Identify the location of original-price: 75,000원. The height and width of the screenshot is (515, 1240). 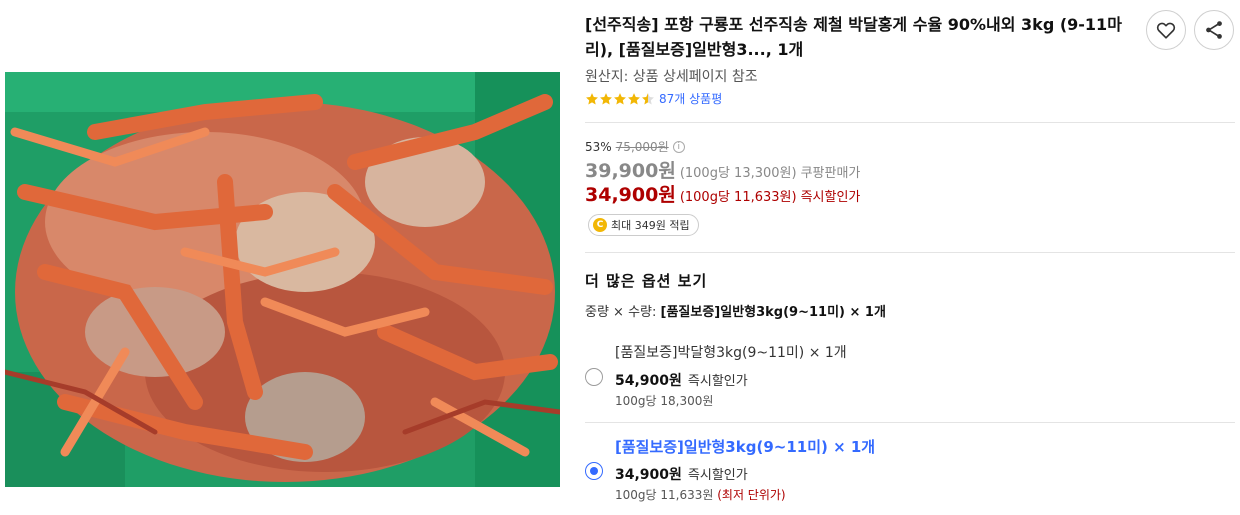
(642, 147).